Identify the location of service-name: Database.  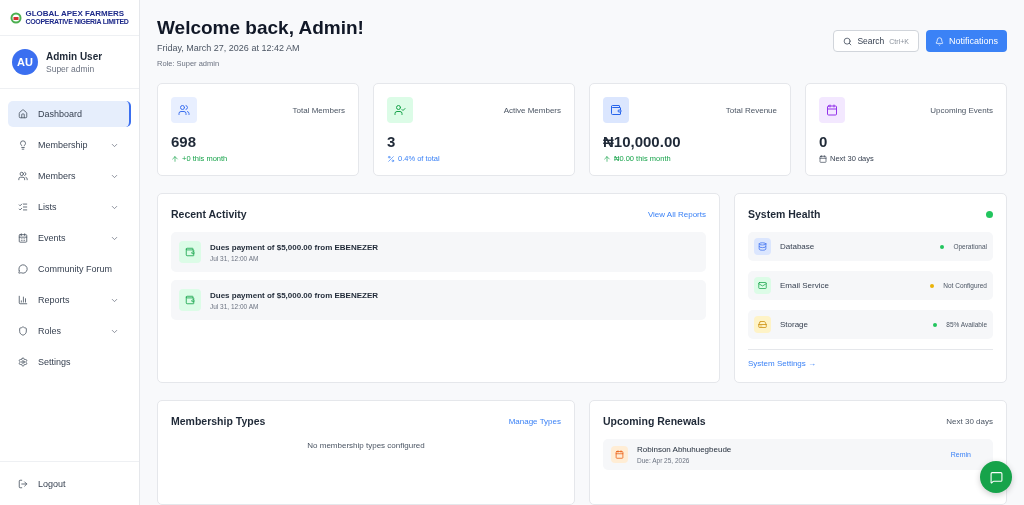
(798, 246).